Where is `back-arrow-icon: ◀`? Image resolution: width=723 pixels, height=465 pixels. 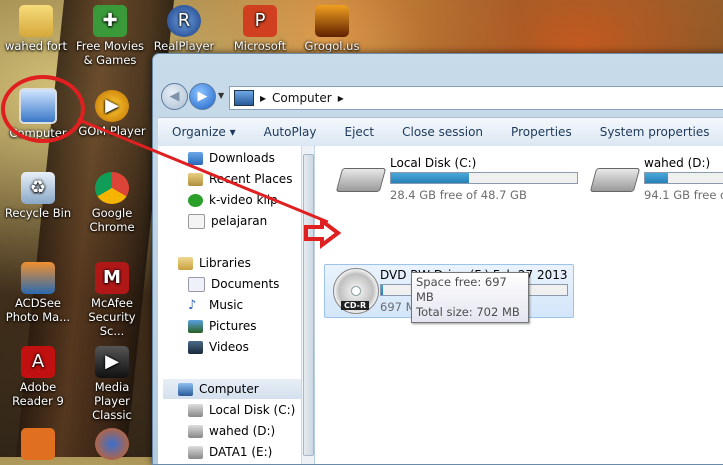
back-arrow-icon: ◀ is located at coordinates (174, 96).